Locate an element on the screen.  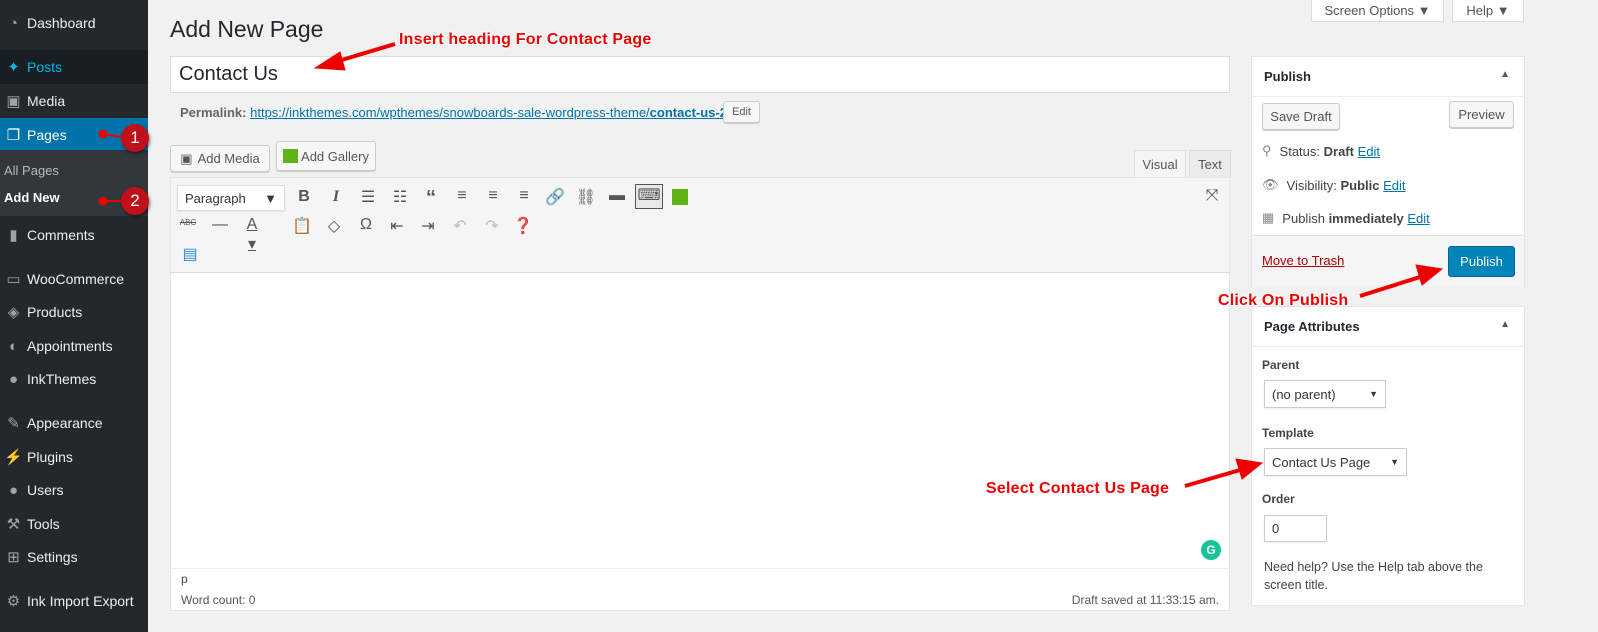
annotation-heading: Insert heading For Contact Page is located at coordinates (525, 39).